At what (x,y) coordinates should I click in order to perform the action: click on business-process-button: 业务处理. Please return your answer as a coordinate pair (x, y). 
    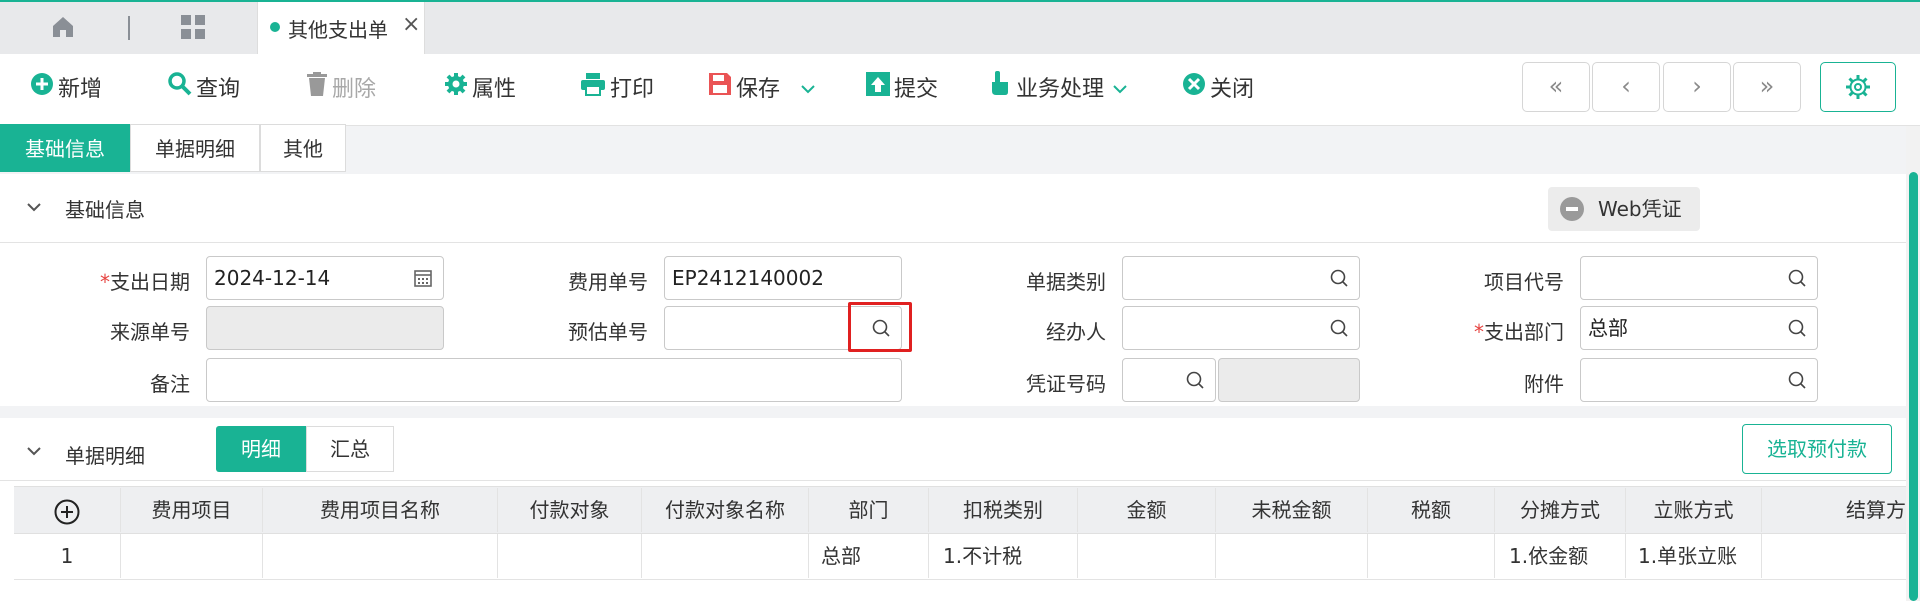
    Looking at the image, I should click on (1046, 90).